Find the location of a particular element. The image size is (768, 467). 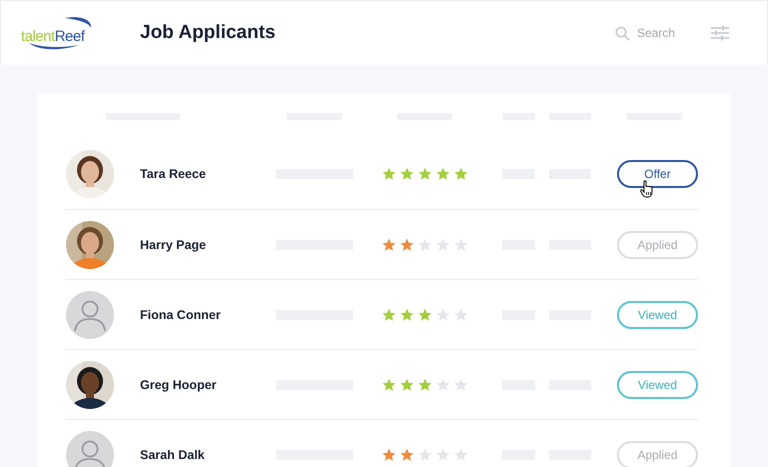

filter-sliders-icon is located at coordinates (720, 33).